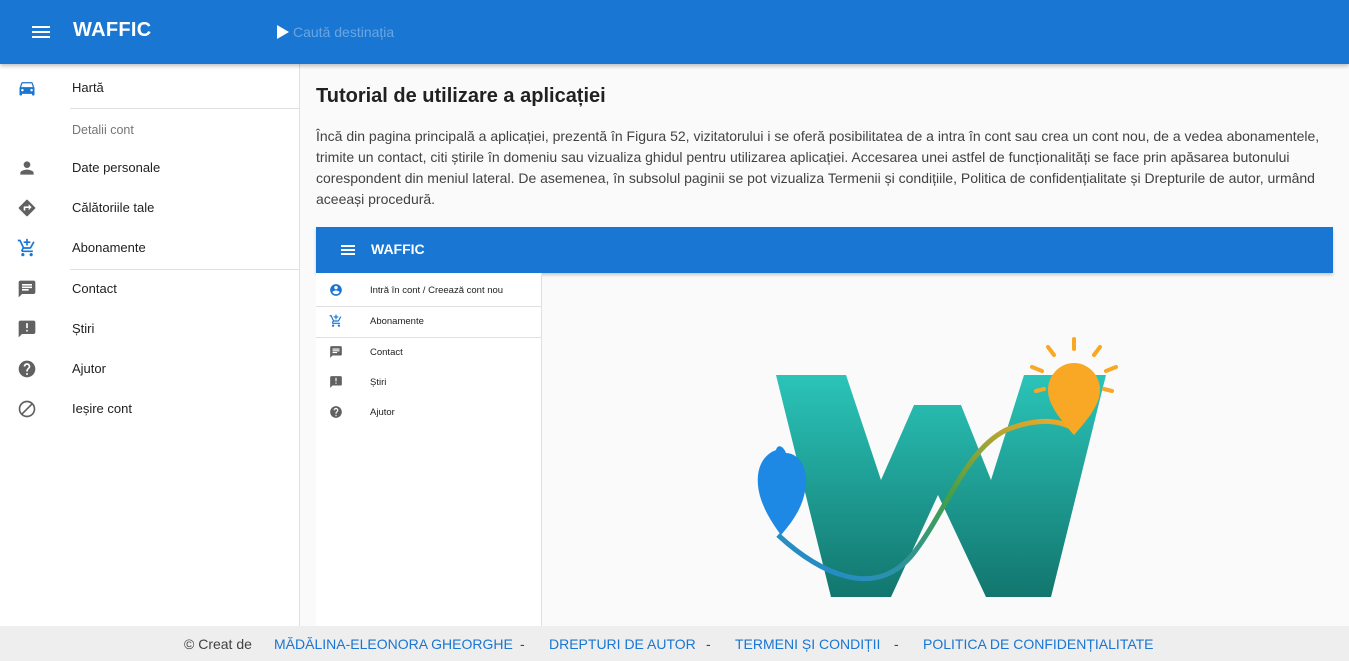 This screenshot has height=661, width=1349. Describe the element at coordinates (622, 644) in the screenshot. I see `footer-copyright-link: DREPTURI DE AUTOR` at that location.